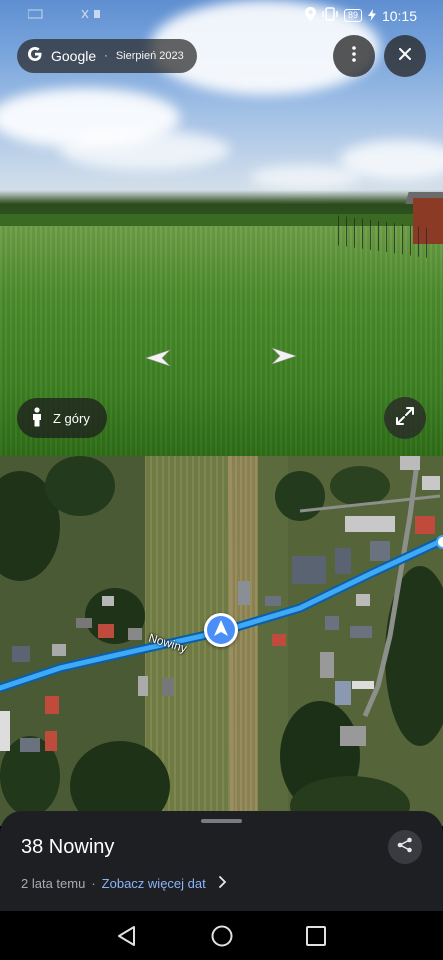 Image resolution: width=443 pixels, height=960 pixels. What do you see at coordinates (74, 56) in the screenshot?
I see `imagery-provider: Google` at bounding box center [74, 56].